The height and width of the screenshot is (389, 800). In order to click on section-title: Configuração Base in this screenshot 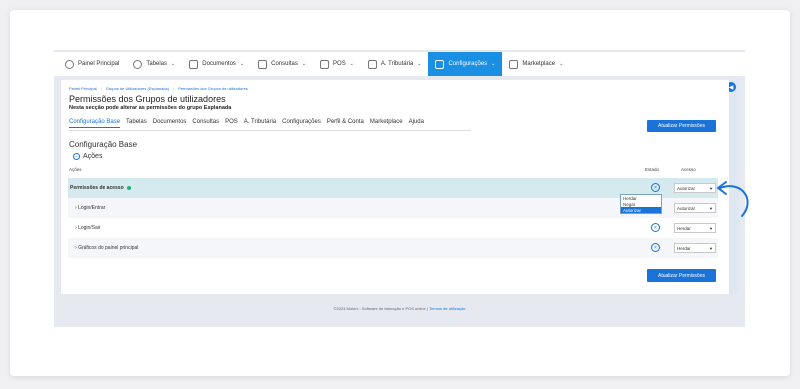, I will do `click(103, 144)`.